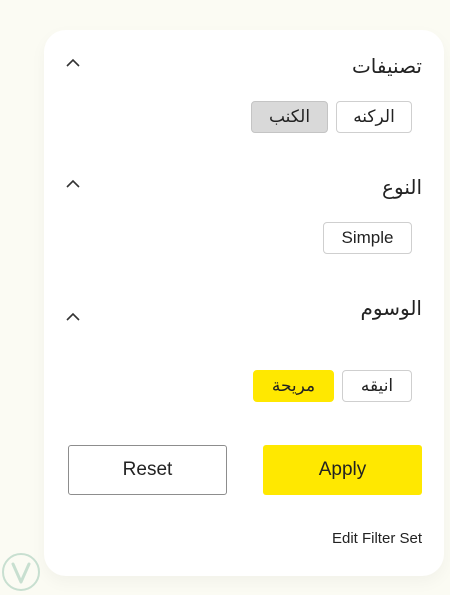  Describe the element at coordinates (374, 117) in the screenshot. I see `chip-category-corner: الركنه` at that location.